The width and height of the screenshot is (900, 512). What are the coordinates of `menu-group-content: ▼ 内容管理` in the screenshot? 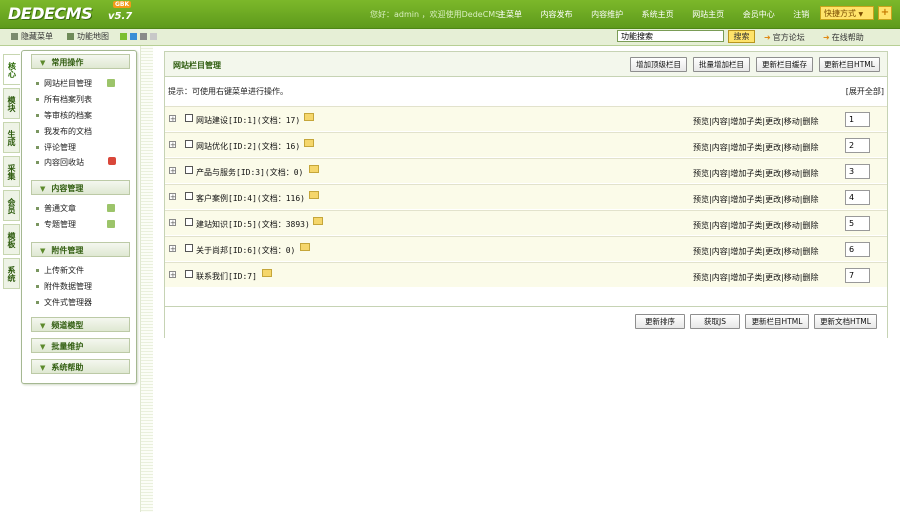 It's located at (80, 187).